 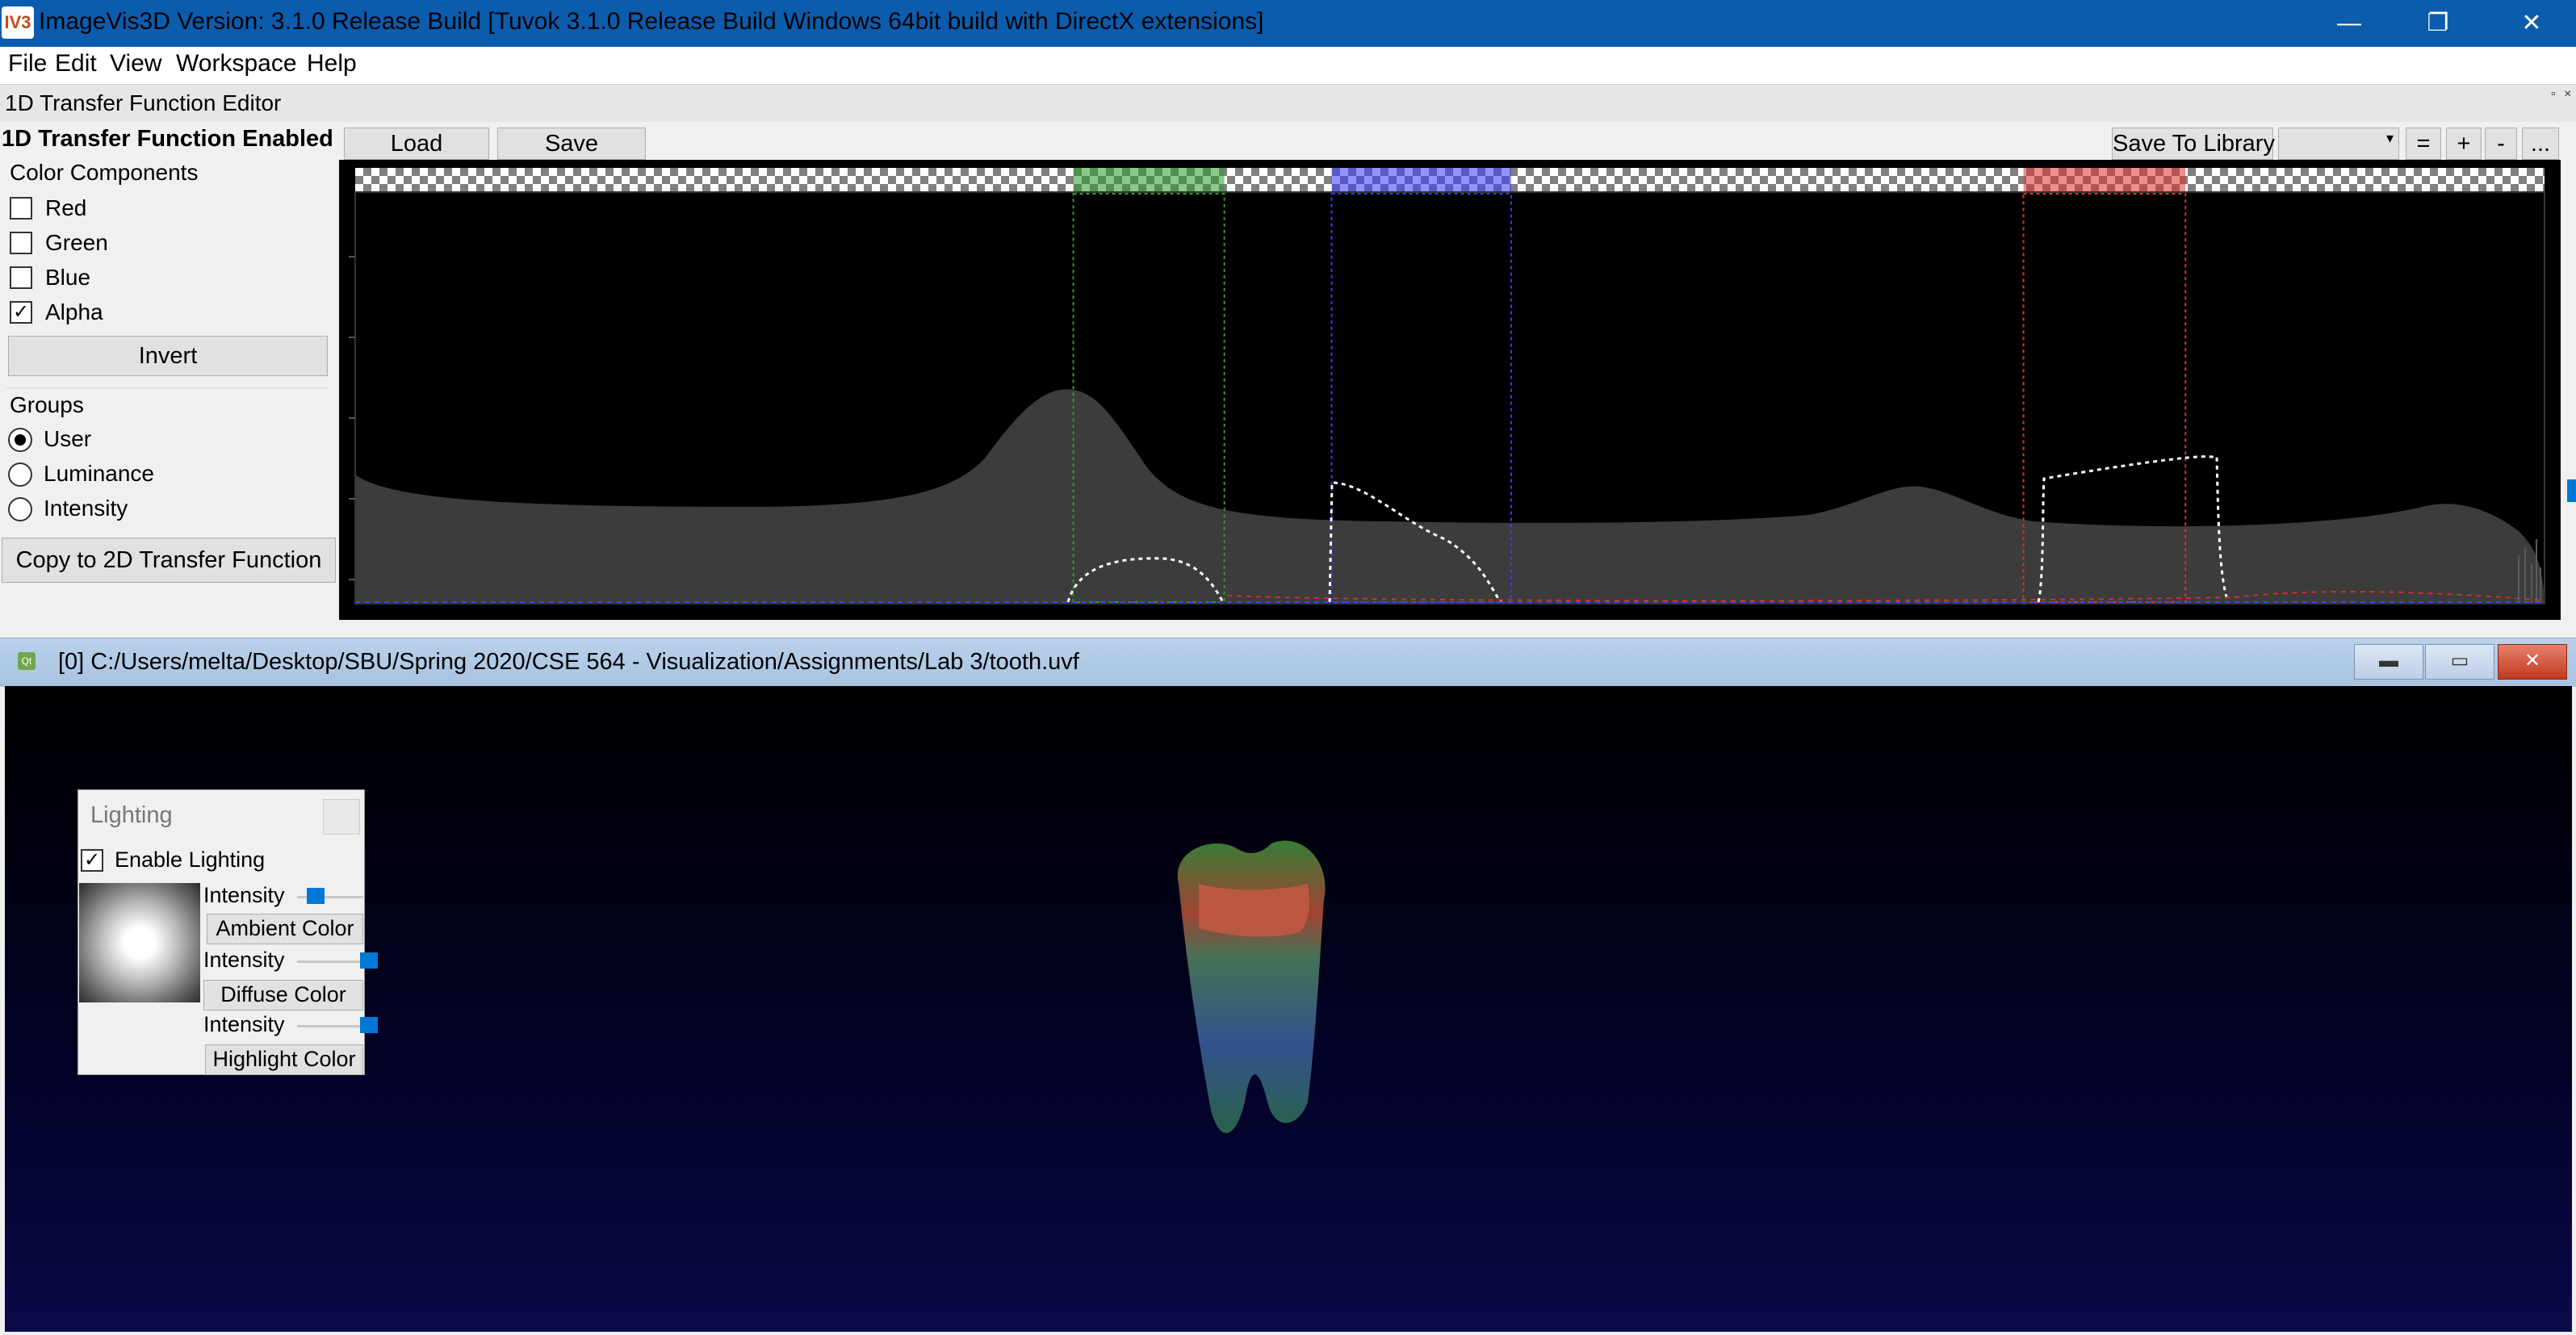 I want to click on render-maximize-button: ▭, so click(x=2459, y=662).